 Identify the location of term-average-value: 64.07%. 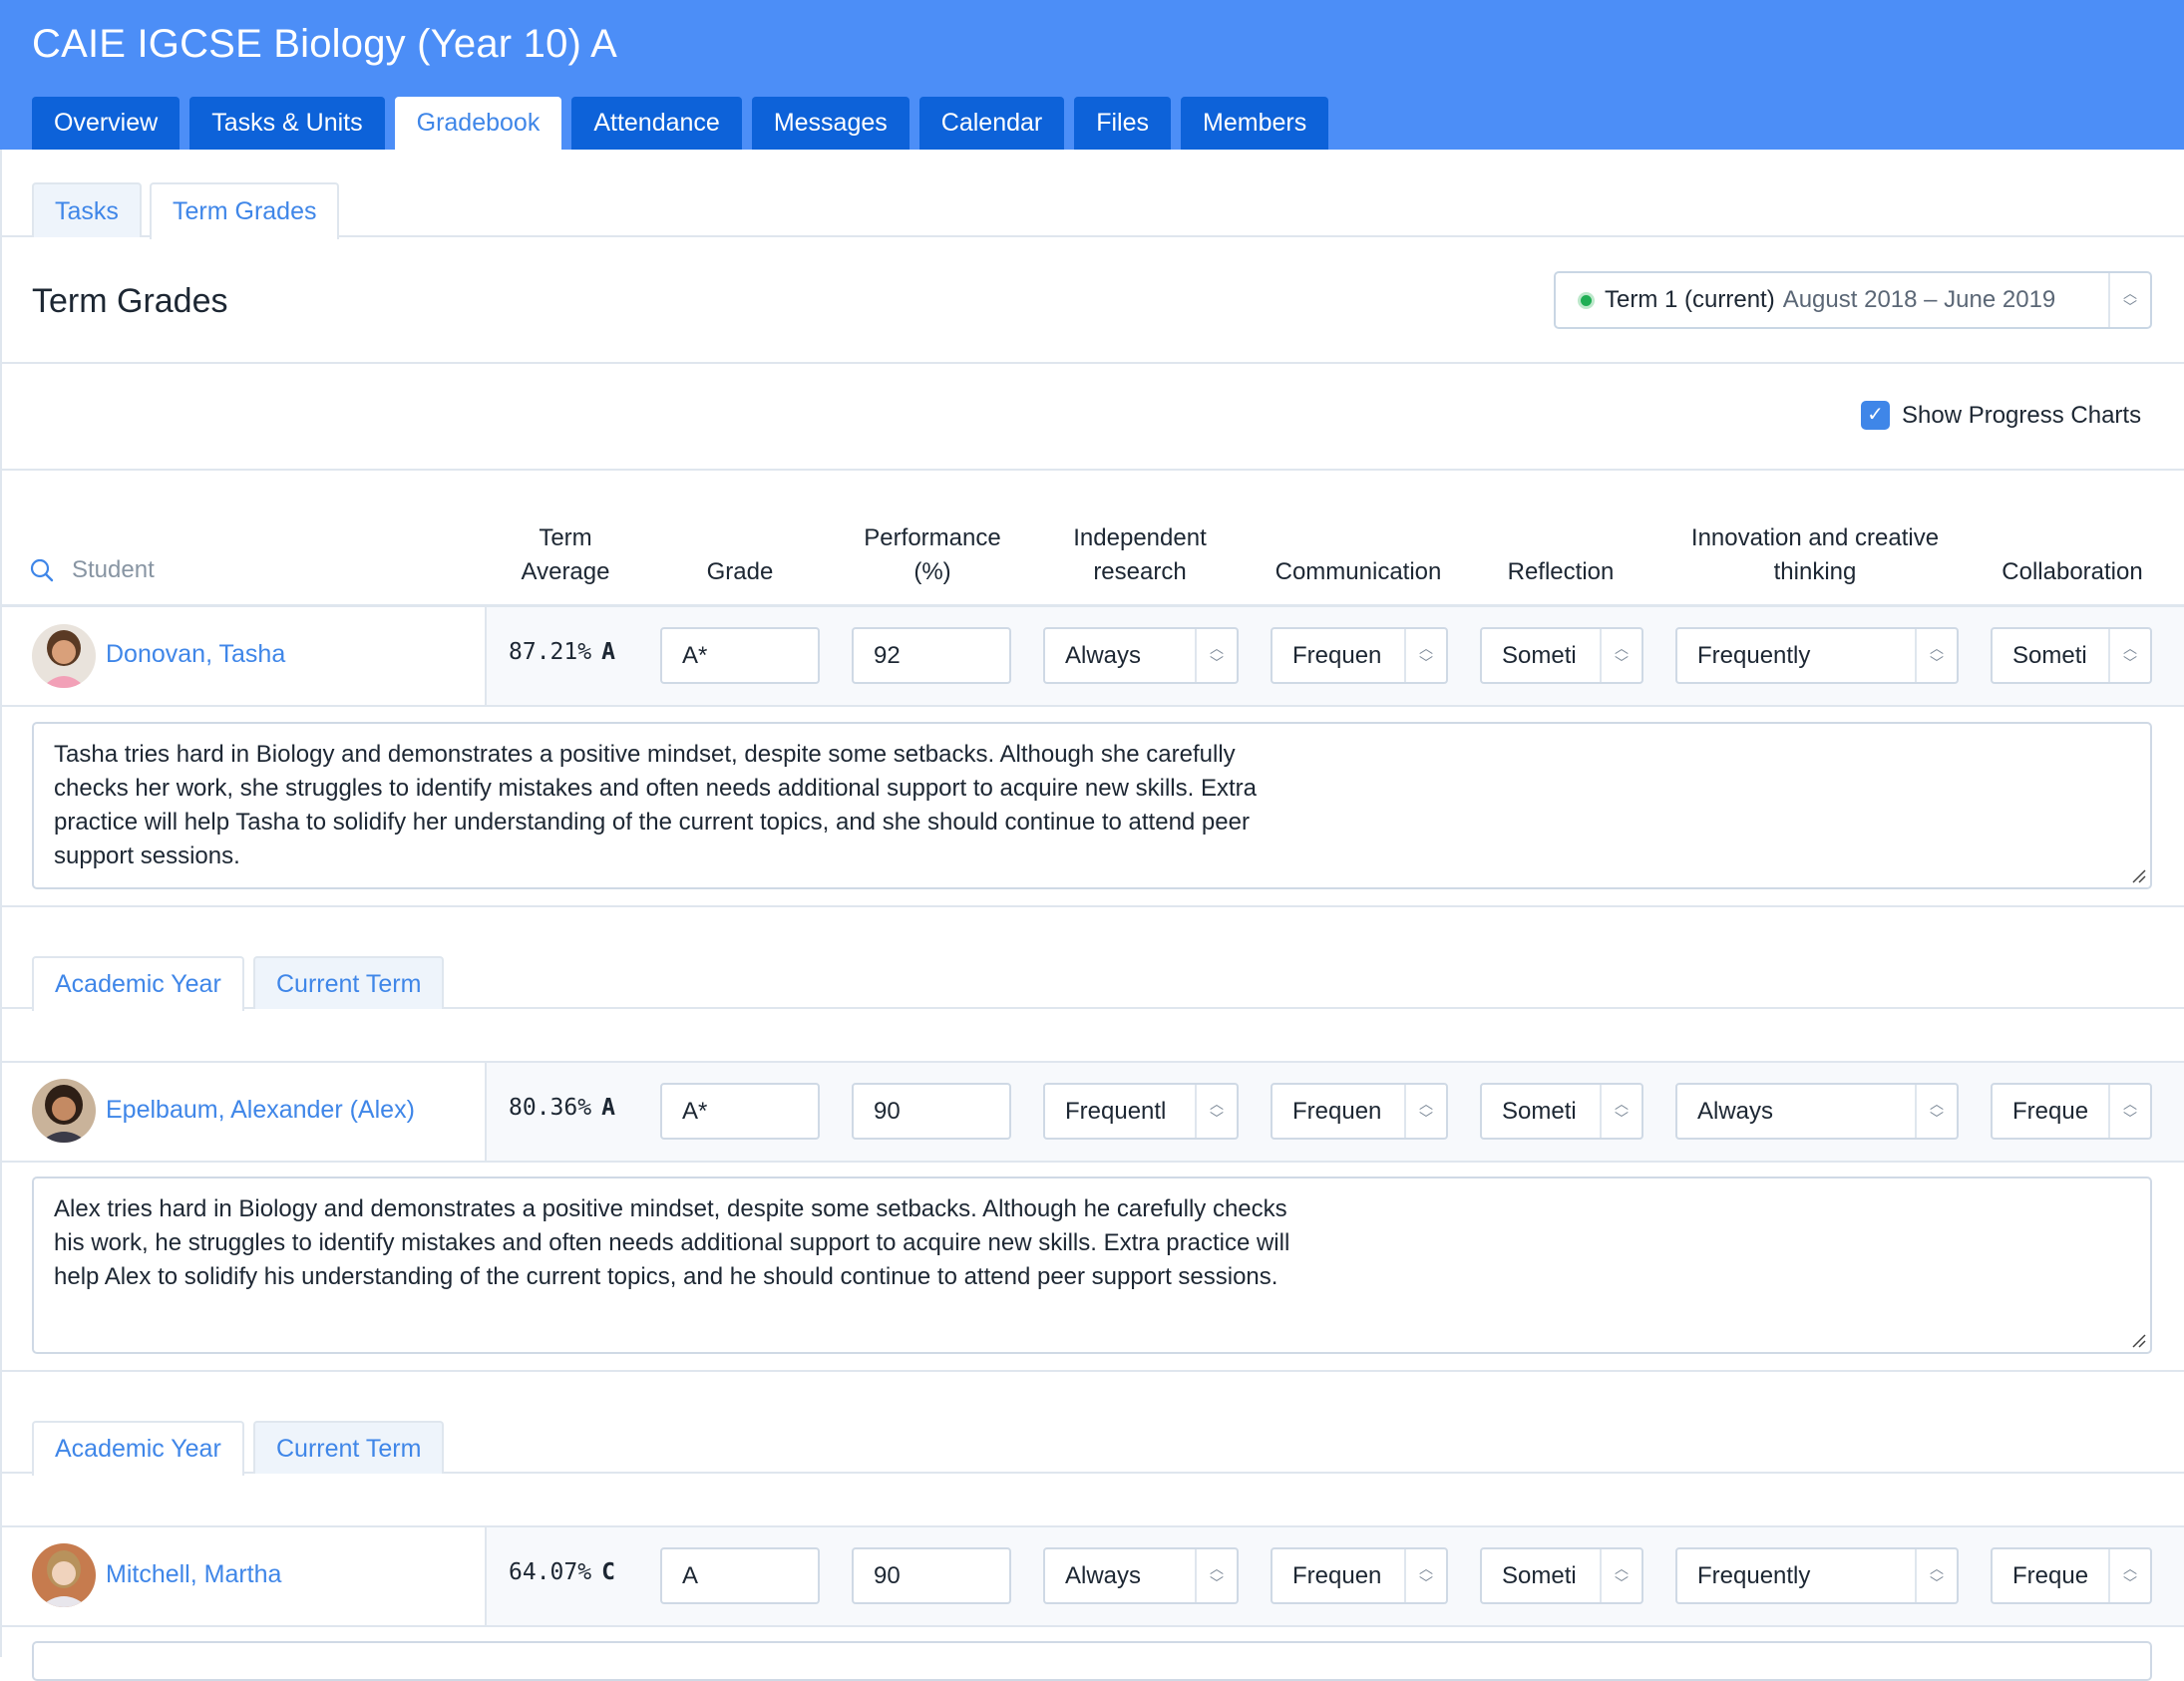
(550, 1572).